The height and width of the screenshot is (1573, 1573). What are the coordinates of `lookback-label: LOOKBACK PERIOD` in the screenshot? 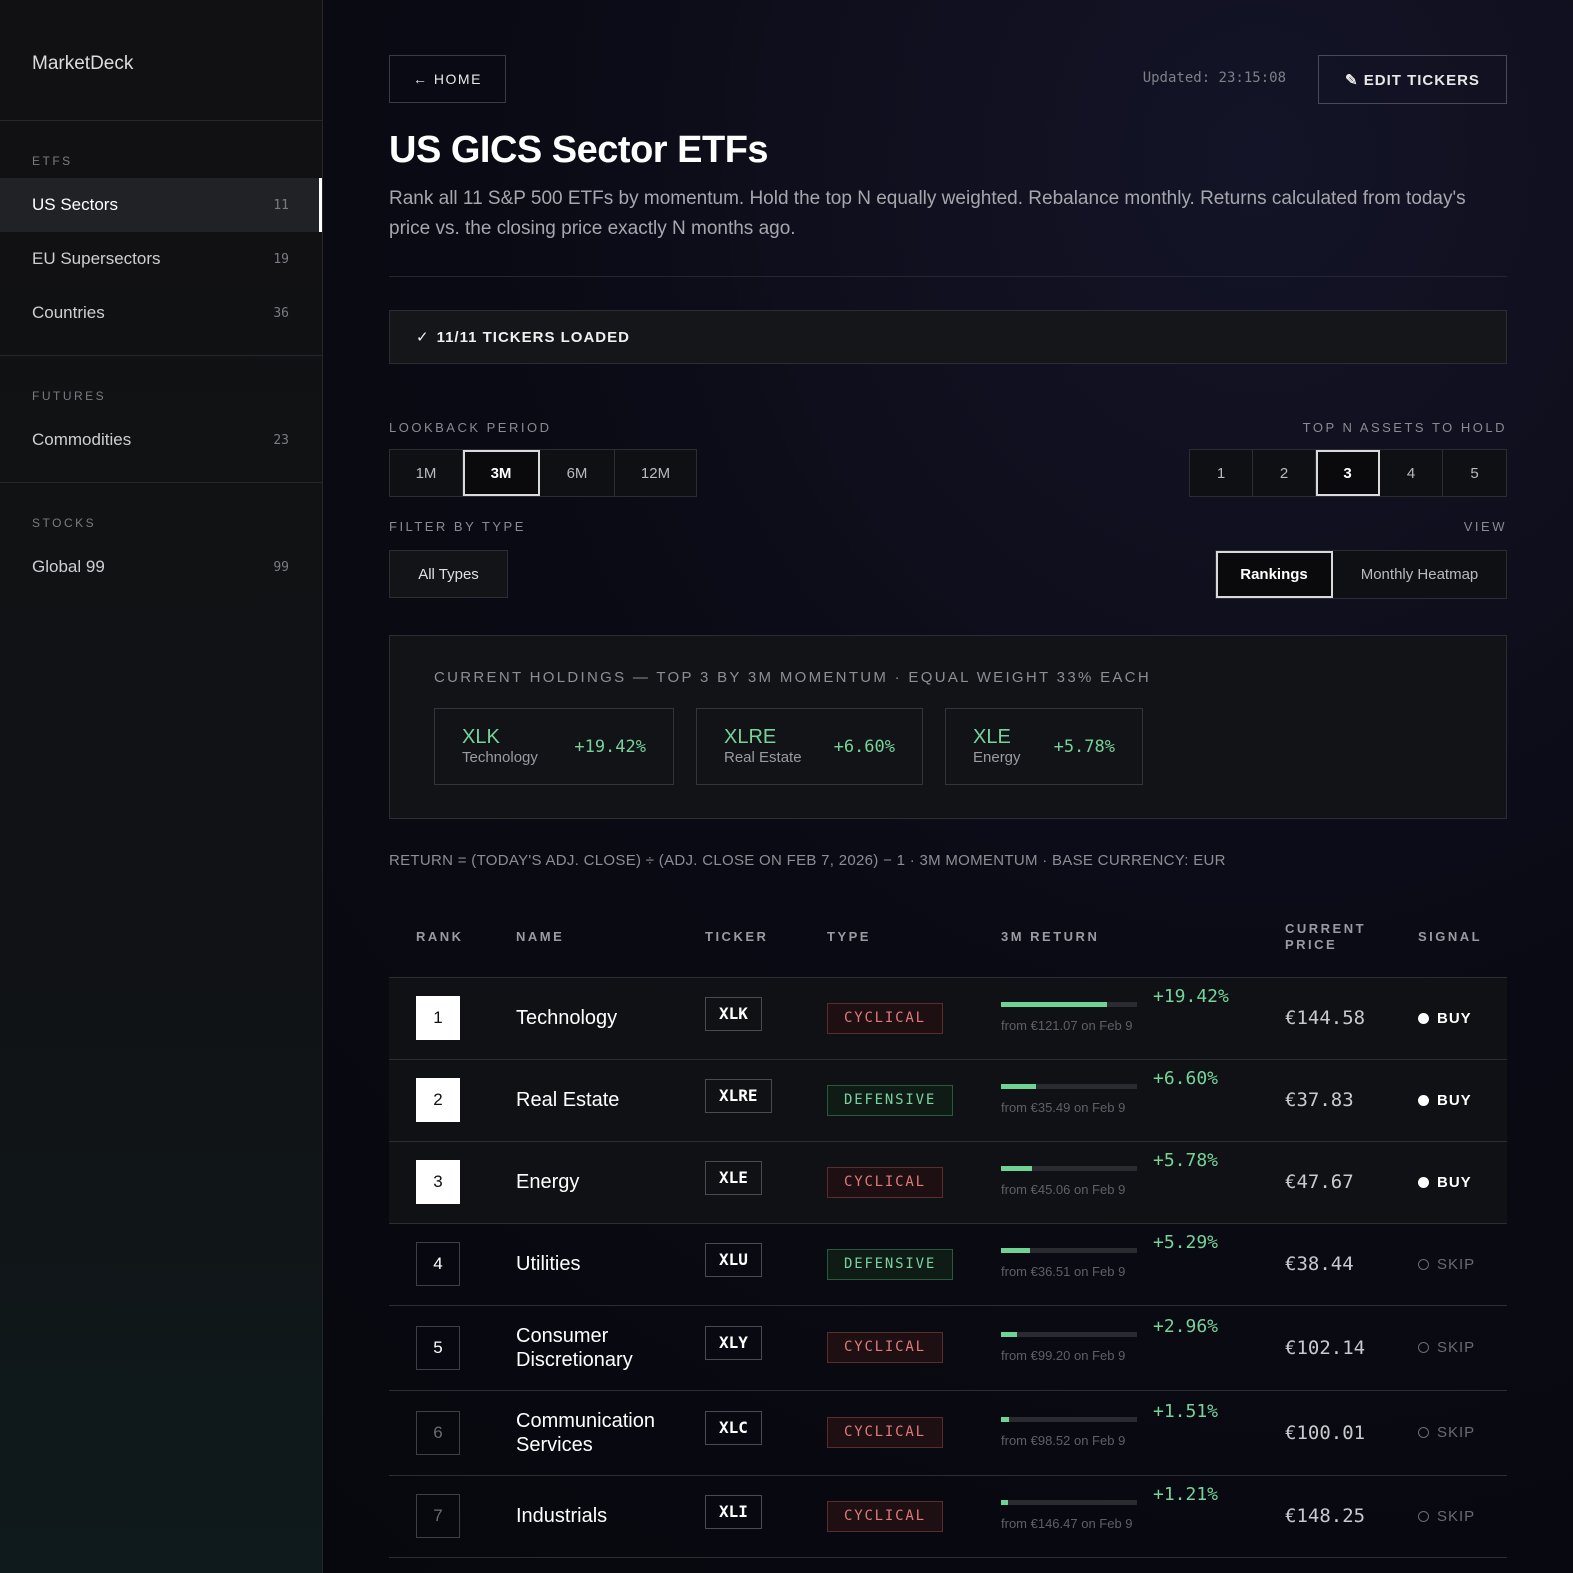 It's located at (470, 427).